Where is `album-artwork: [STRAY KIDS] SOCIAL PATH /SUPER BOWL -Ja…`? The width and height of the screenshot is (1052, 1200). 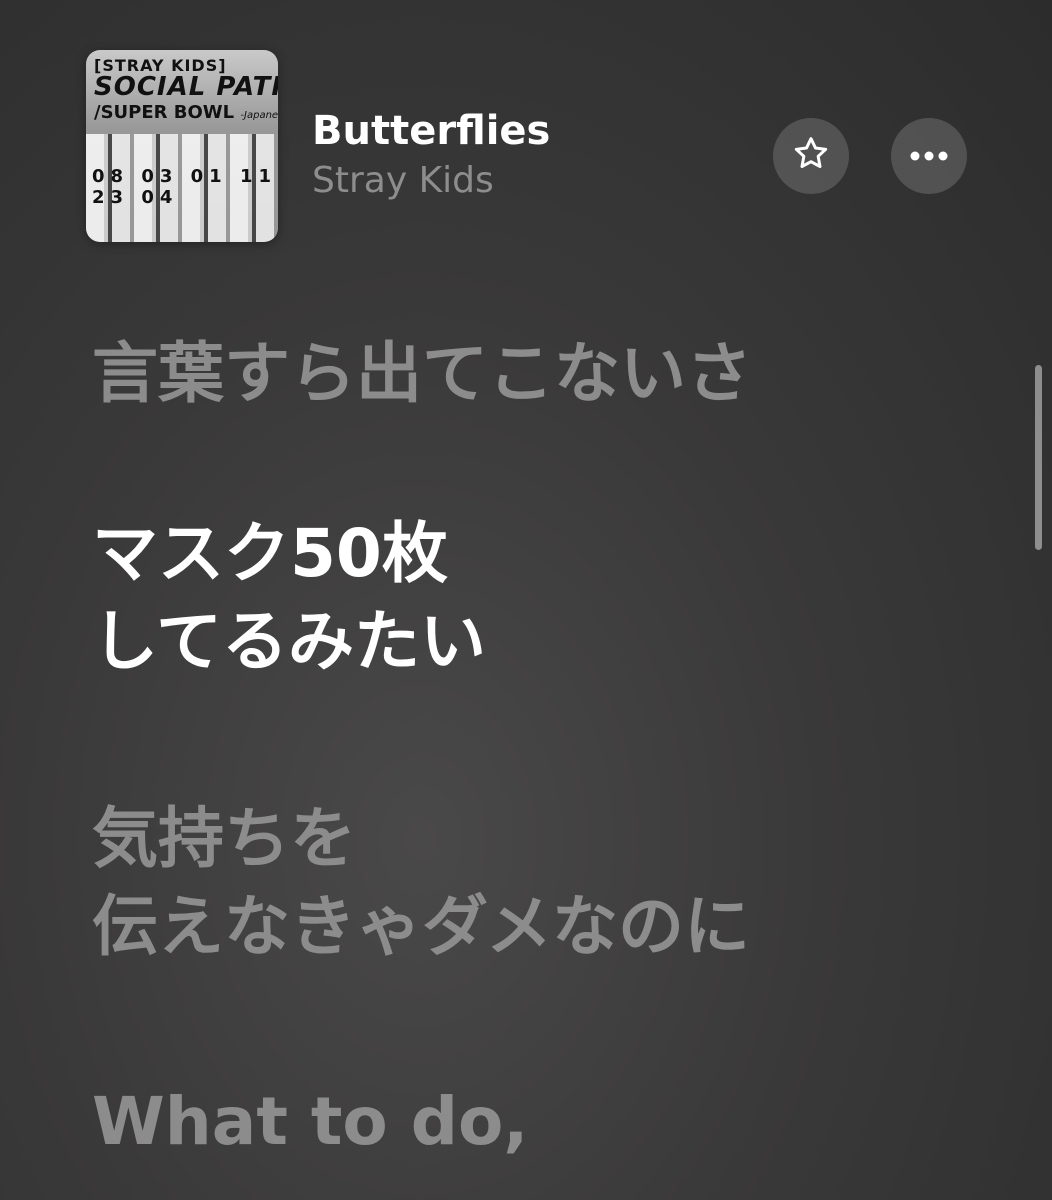
album-artwork: [STRAY KIDS] SOCIAL PATH /SUPER BOWL -Ja… is located at coordinates (182, 146).